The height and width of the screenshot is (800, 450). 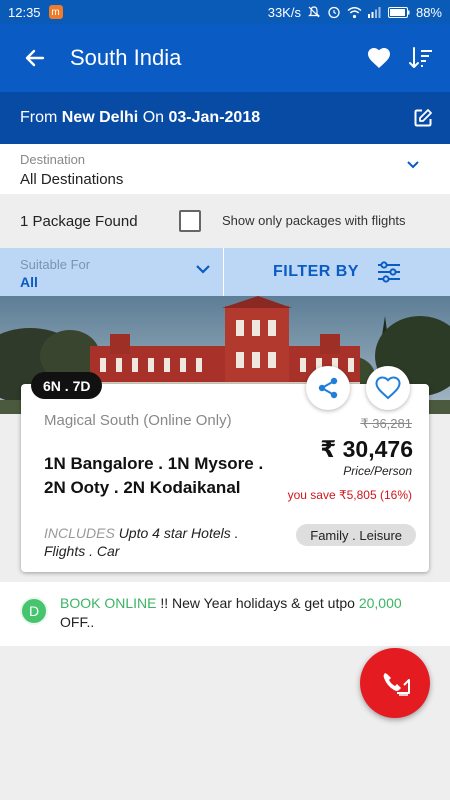 I want to click on mute-icon, so click(x=314, y=12).